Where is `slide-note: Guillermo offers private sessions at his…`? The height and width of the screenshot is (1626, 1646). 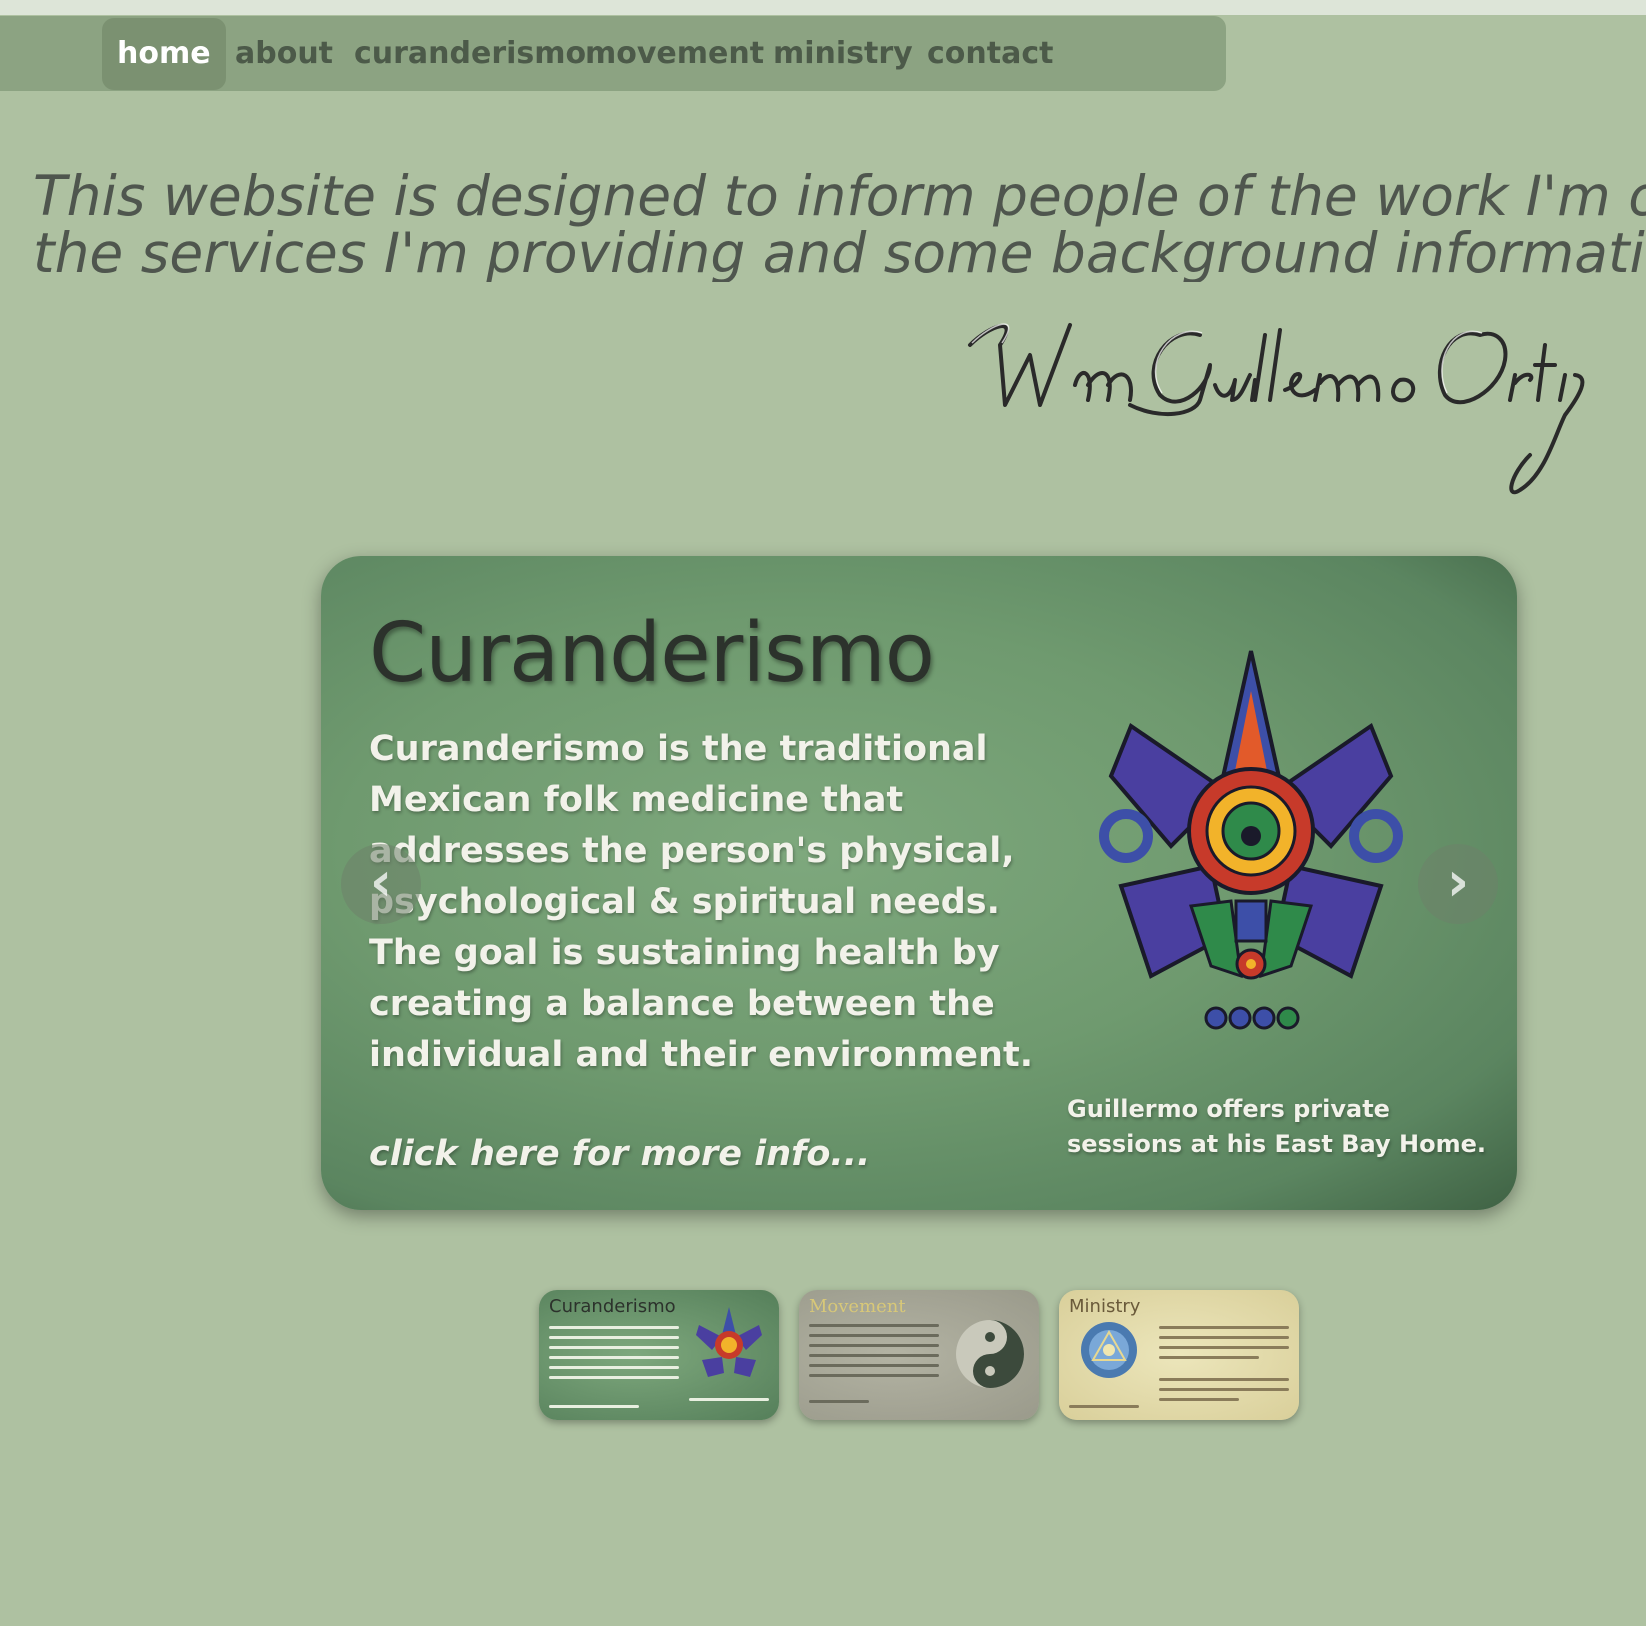 slide-note: Guillermo offers private sessions at his… is located at coordinates (1276, 1126).